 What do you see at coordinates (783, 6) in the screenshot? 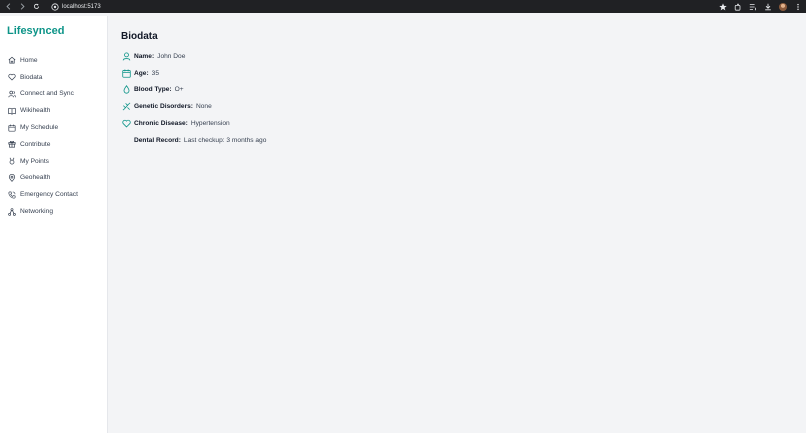
I see `profile-avatar` at bounding box center [783, 6].